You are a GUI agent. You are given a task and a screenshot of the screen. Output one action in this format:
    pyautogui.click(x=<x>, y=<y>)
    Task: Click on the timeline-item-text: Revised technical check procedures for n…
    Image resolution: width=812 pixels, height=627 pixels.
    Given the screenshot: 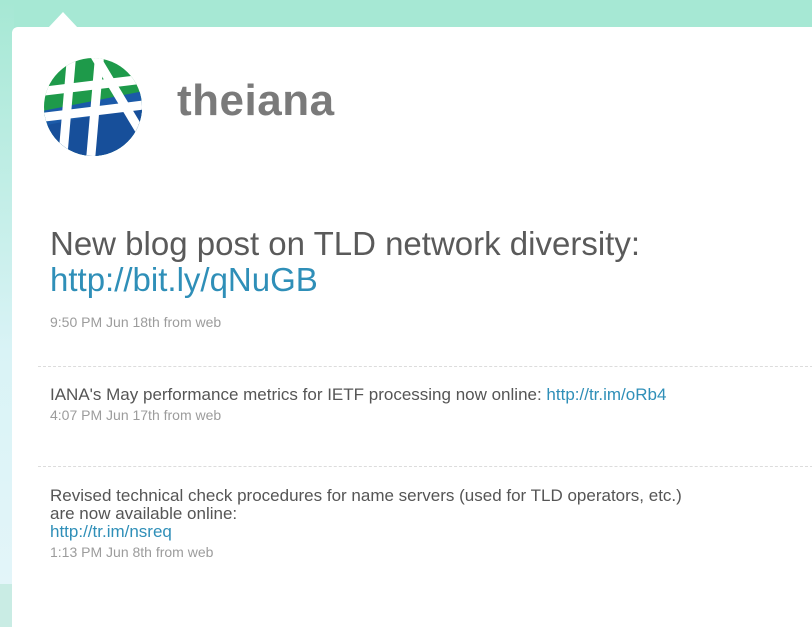 What is the action you would take?
    pyautogui.click(x=366, y=504)
    